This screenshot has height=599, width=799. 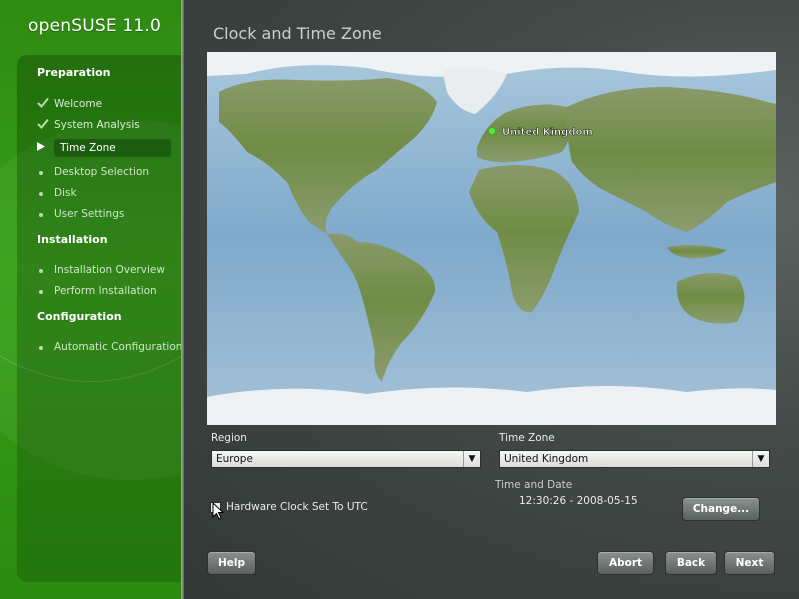 I want to click on next-button: Next, so click(x=749, y=563).